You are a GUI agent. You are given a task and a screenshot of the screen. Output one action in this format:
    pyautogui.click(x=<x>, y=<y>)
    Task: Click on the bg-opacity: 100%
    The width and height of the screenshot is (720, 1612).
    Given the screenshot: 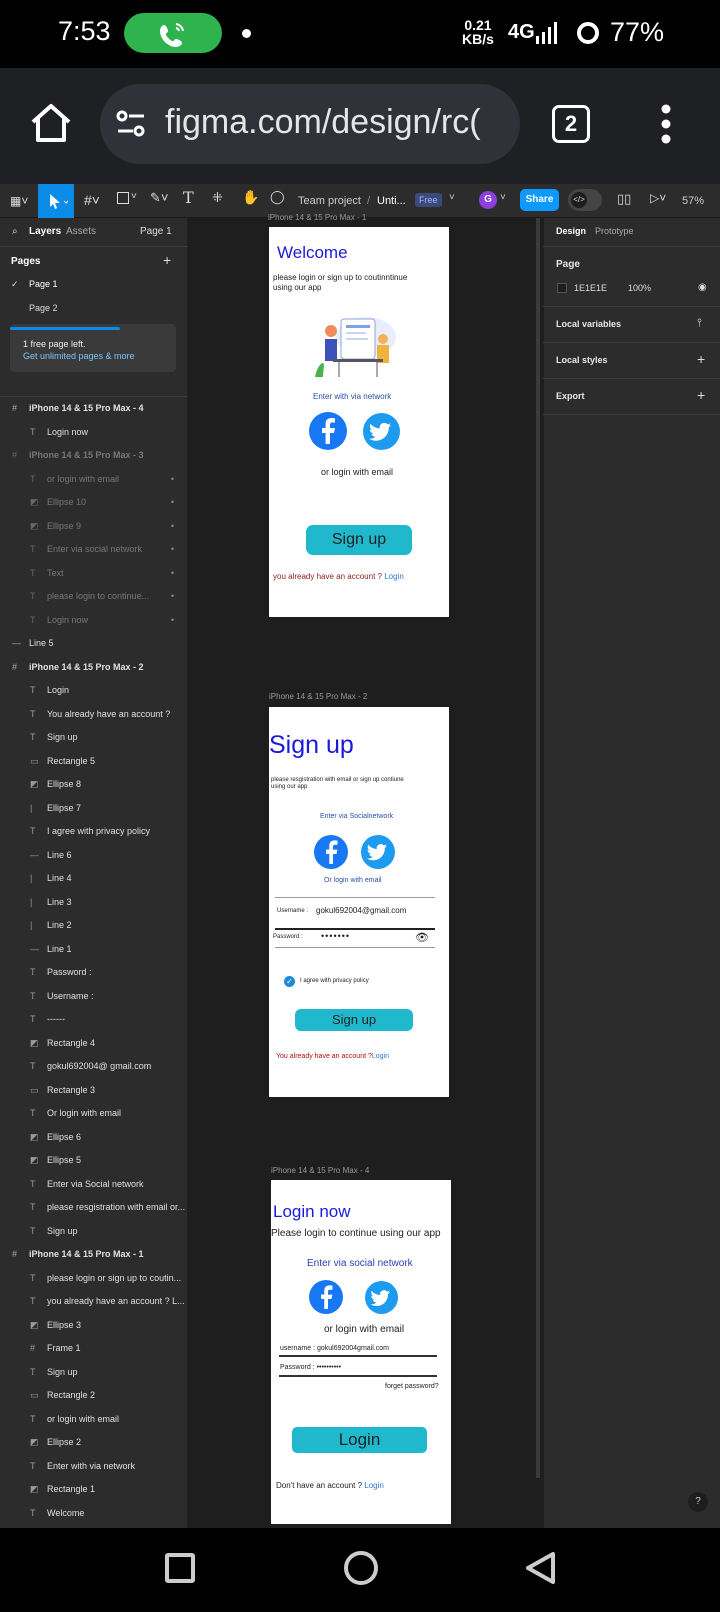 What is the action you would take?
    pyautogui.click(x=639, y=288)
    